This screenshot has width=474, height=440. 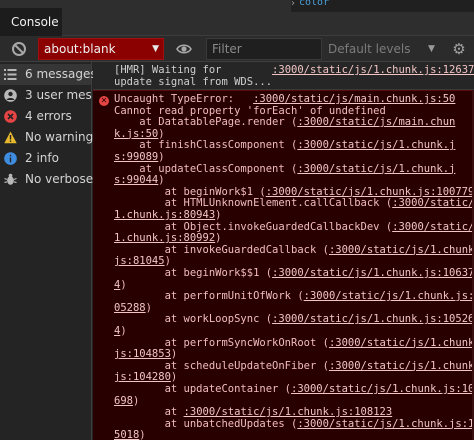 What do you see at coordinates (389, 296) in the screenshot?
I see `source-link: :3000/static/js/1.chunk.js:1` at bounding box center [389, 296].